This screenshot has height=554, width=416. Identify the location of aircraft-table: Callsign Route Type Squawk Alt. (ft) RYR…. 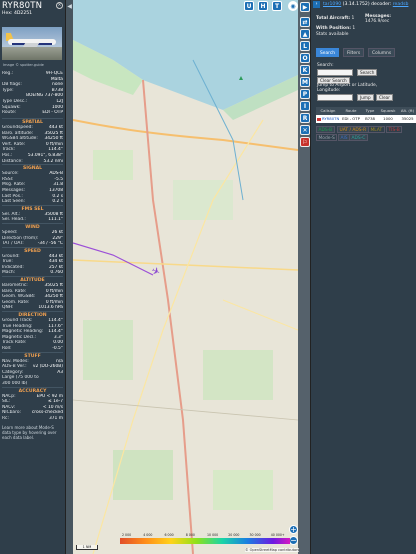
(366, 115).